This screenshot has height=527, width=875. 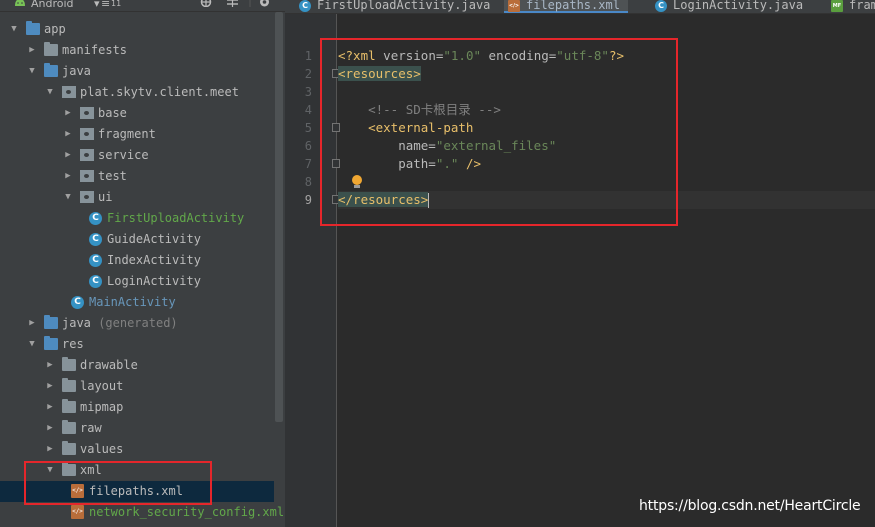 What do you see at coordinates (142, 512) in the screenshot?
I see `tree-item: </> network_security_config.xml` at bounding box center [142, 512].